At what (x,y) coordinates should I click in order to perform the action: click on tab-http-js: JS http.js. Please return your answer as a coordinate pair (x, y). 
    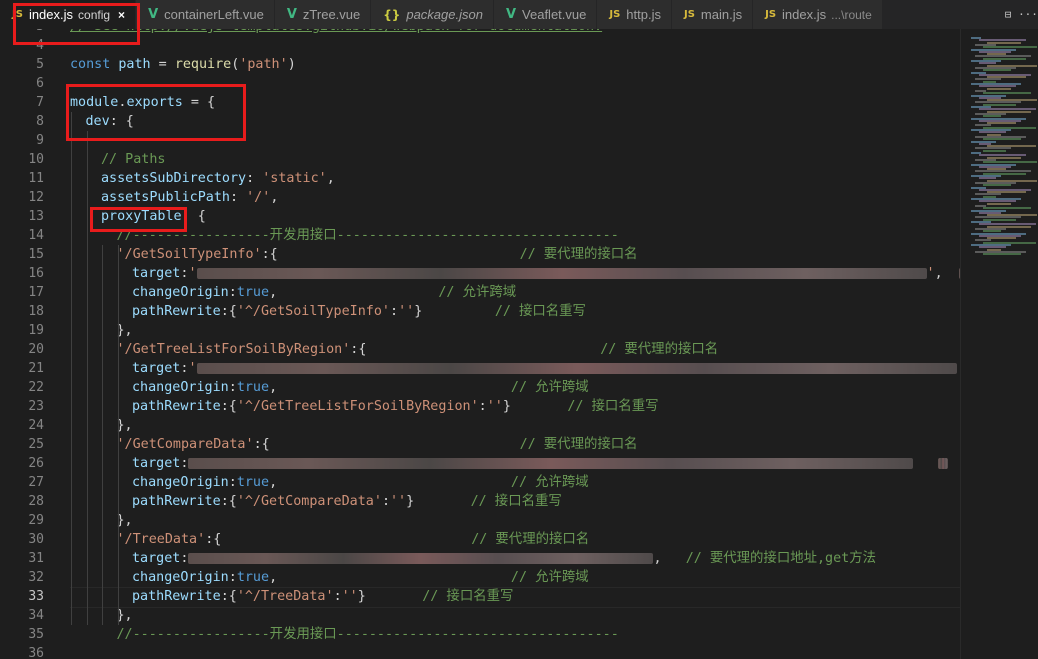
    Looking at the image, I should click on (634, 14).